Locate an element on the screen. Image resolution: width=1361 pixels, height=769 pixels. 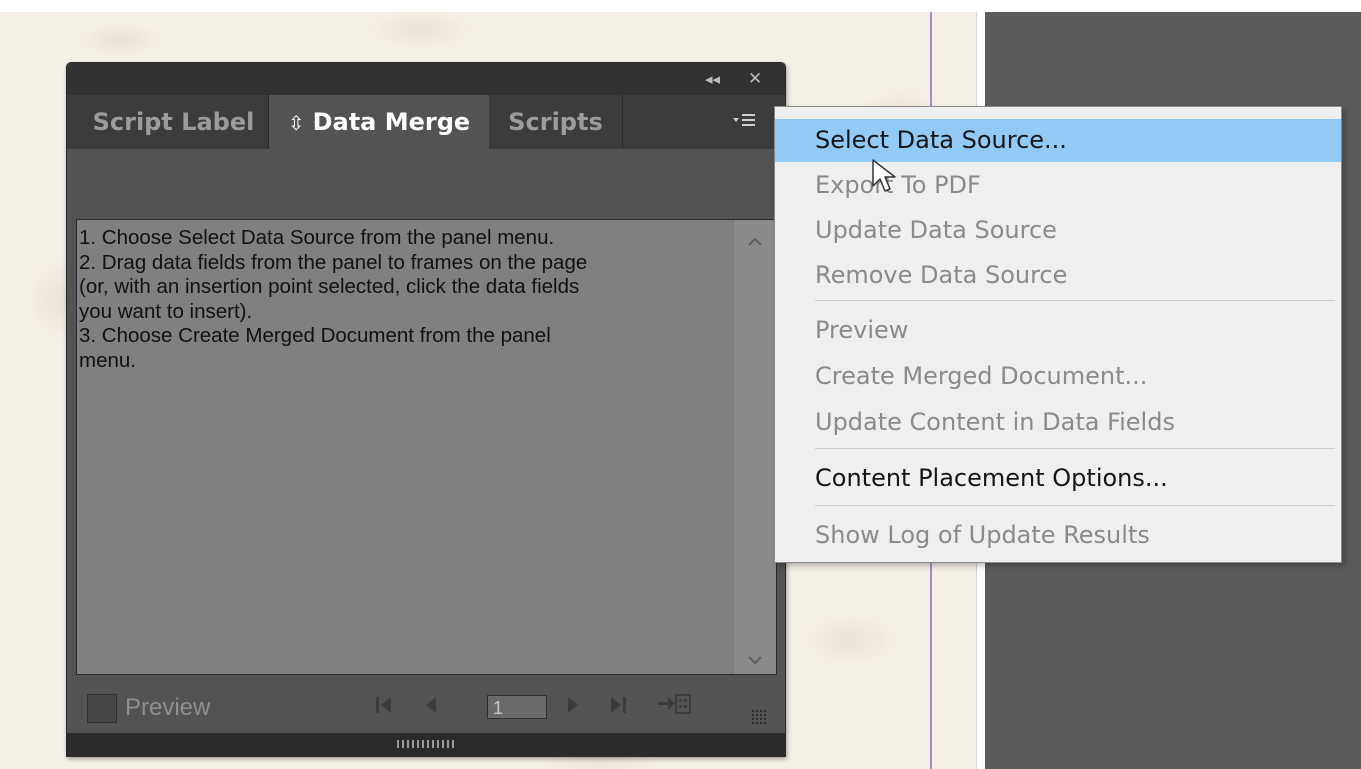
panel-menu-icon is located at coordinates (745, 122).